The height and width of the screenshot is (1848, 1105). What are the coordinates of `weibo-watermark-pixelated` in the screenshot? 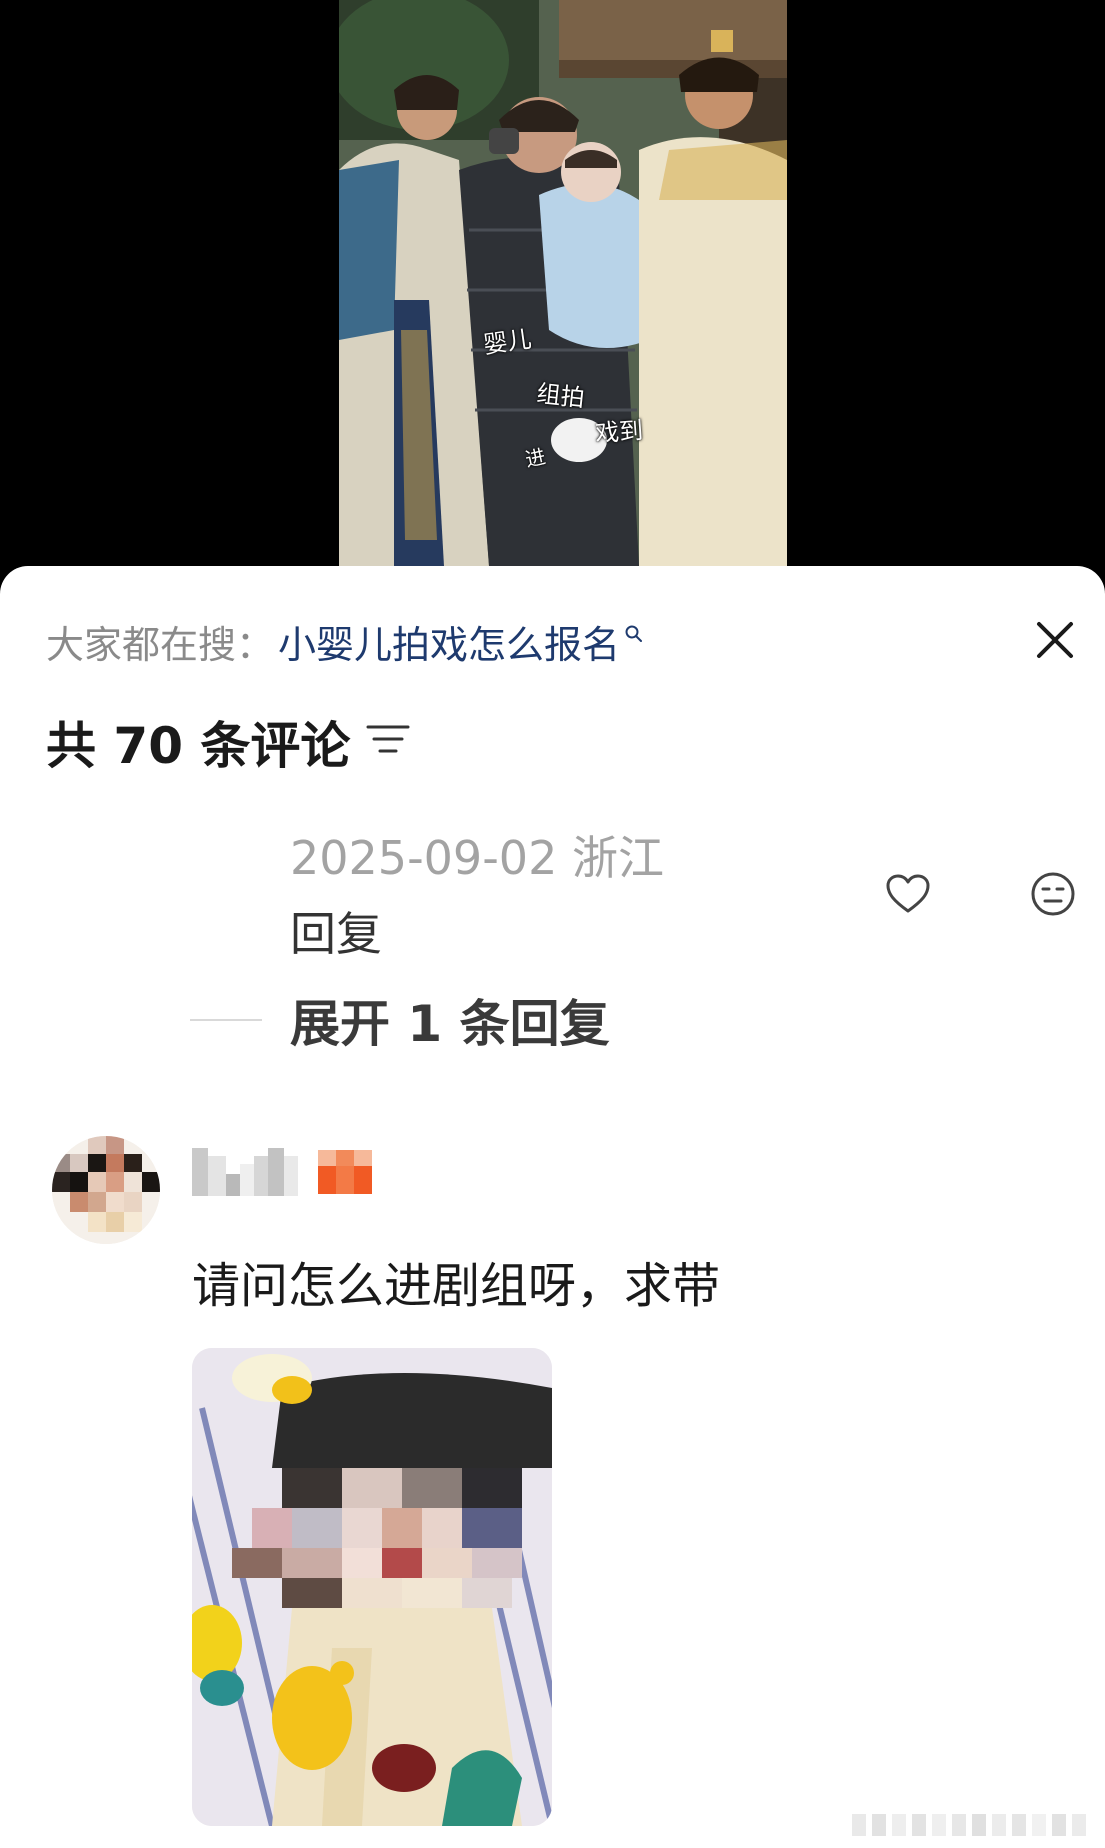 It's located at (969, 1825).